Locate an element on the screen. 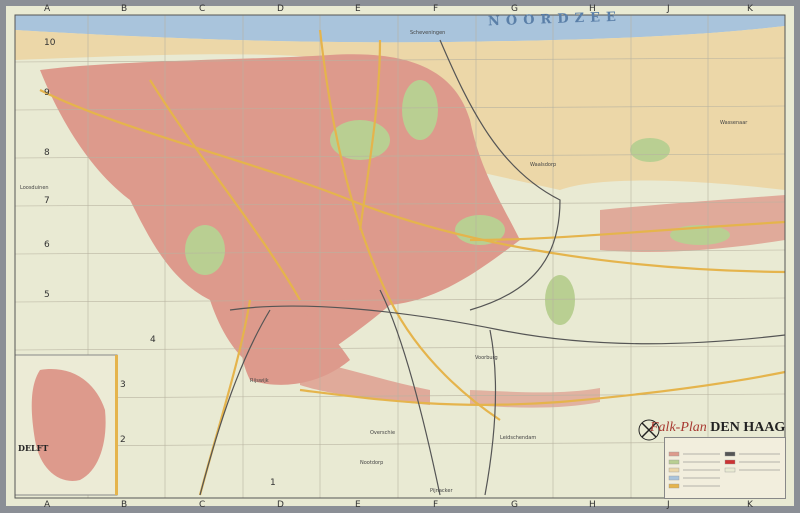 This screenshot has width=800, height=513. legend-panel is located at coordinates (725, 468).